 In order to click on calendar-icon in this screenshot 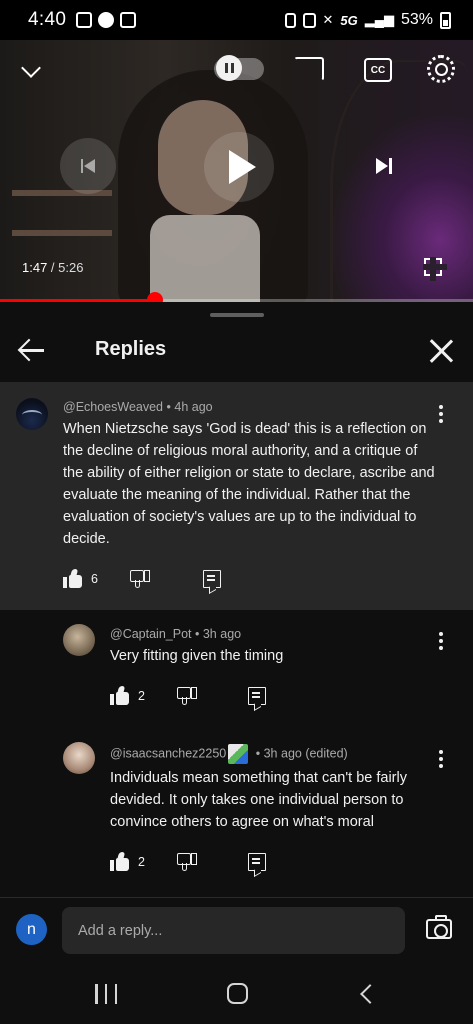, I will do `click(128, 20)`.